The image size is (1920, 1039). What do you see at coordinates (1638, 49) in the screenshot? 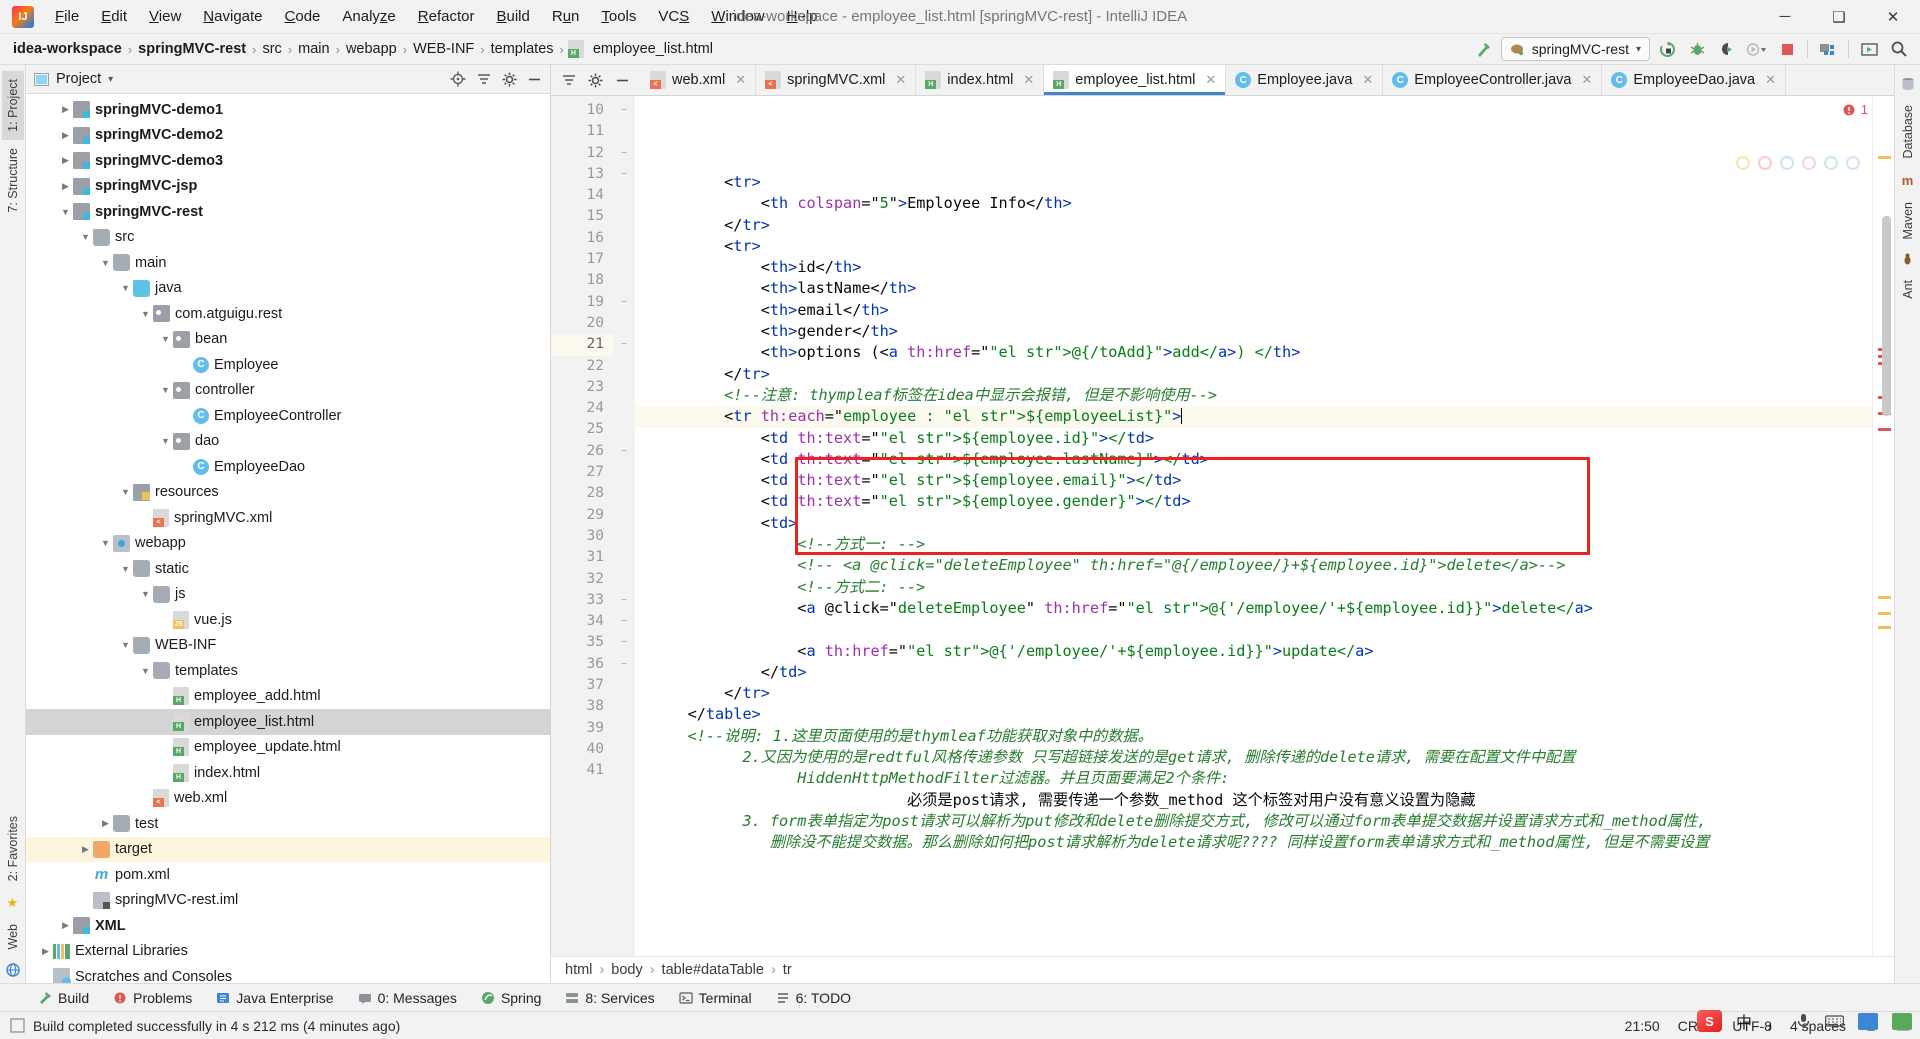
I see `chevron-down-icon: ▾` at bounding box center [1638, 49].